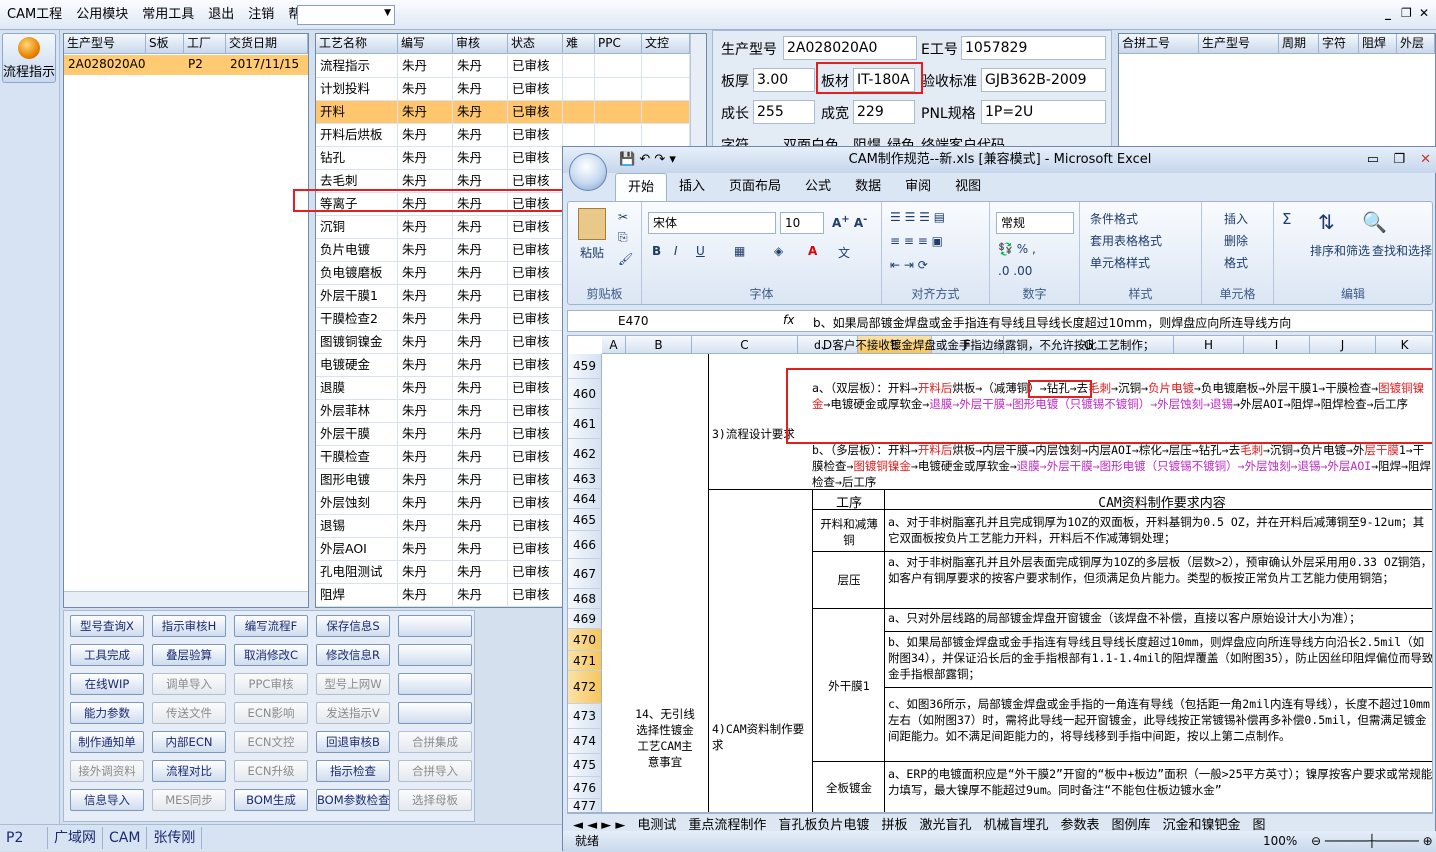 This screenshot has width=1436, height=852. Describe the element at coordinates (1236, 218) in the screenshot. I see `insert-cells-button: 插入` at that location.